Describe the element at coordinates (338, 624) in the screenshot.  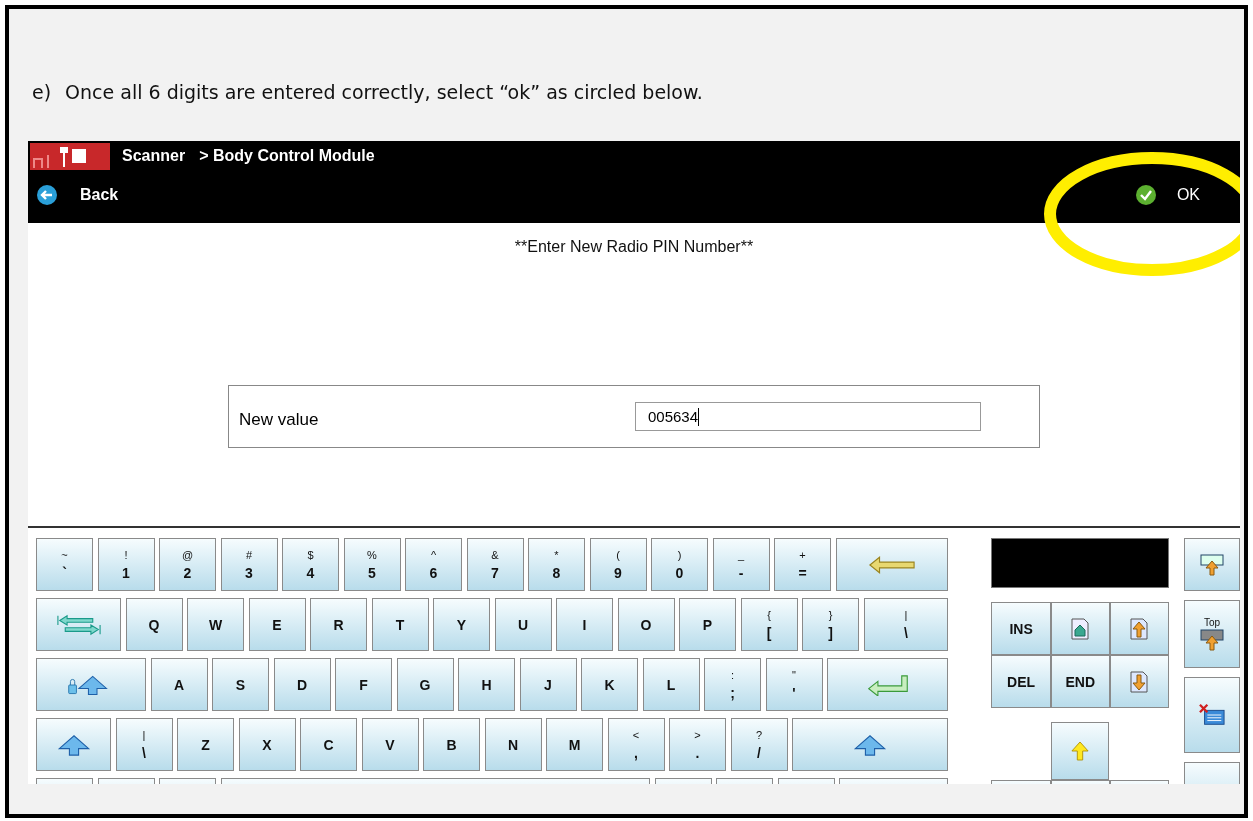
I see `keyboard-key: R` at that location.